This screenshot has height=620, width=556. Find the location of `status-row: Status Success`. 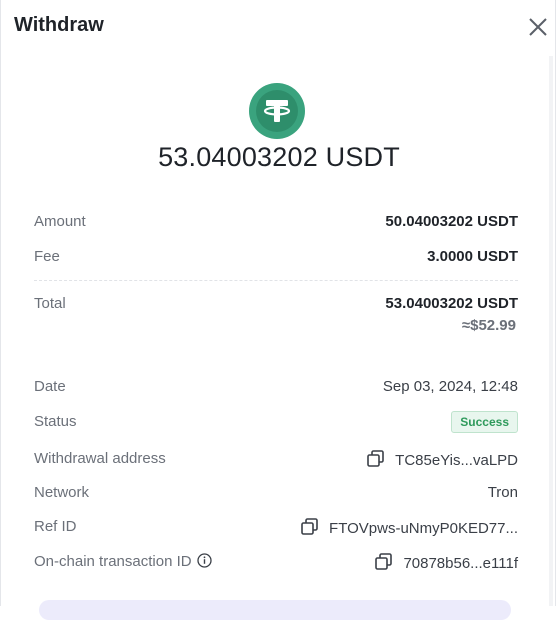

status-row: Status Success is located at coordinates (276, 422).